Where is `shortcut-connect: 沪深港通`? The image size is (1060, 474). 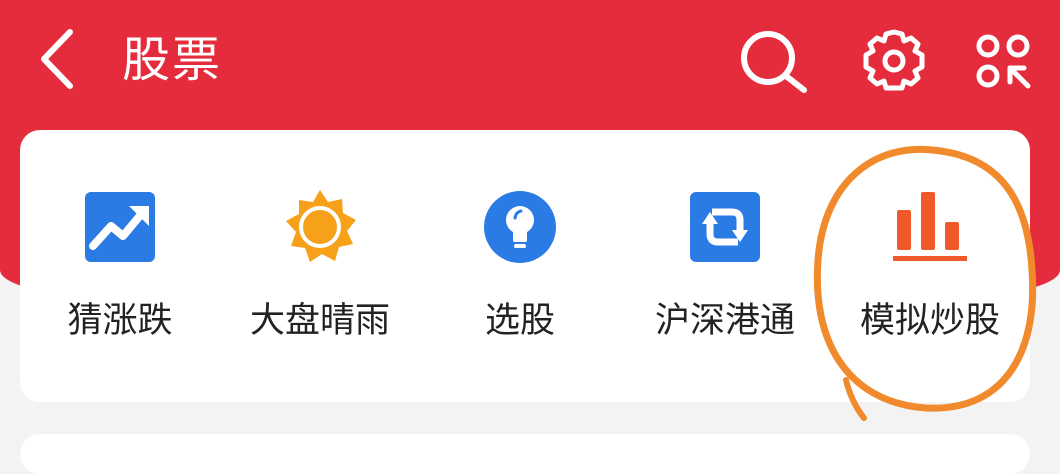
shortcut-connect: 沪深港通 is located at coordinates (725, 275).